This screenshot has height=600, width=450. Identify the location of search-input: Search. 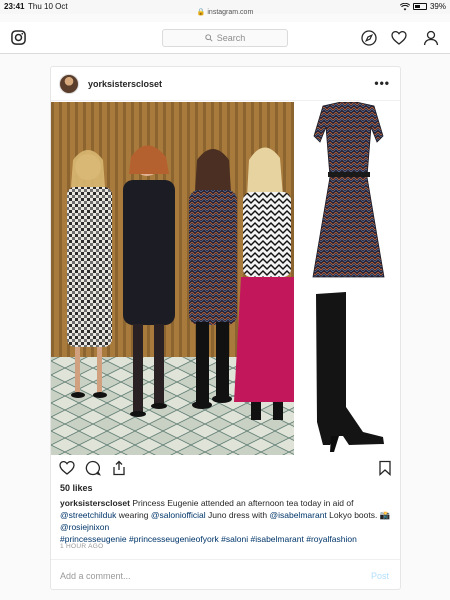
(225, 38).